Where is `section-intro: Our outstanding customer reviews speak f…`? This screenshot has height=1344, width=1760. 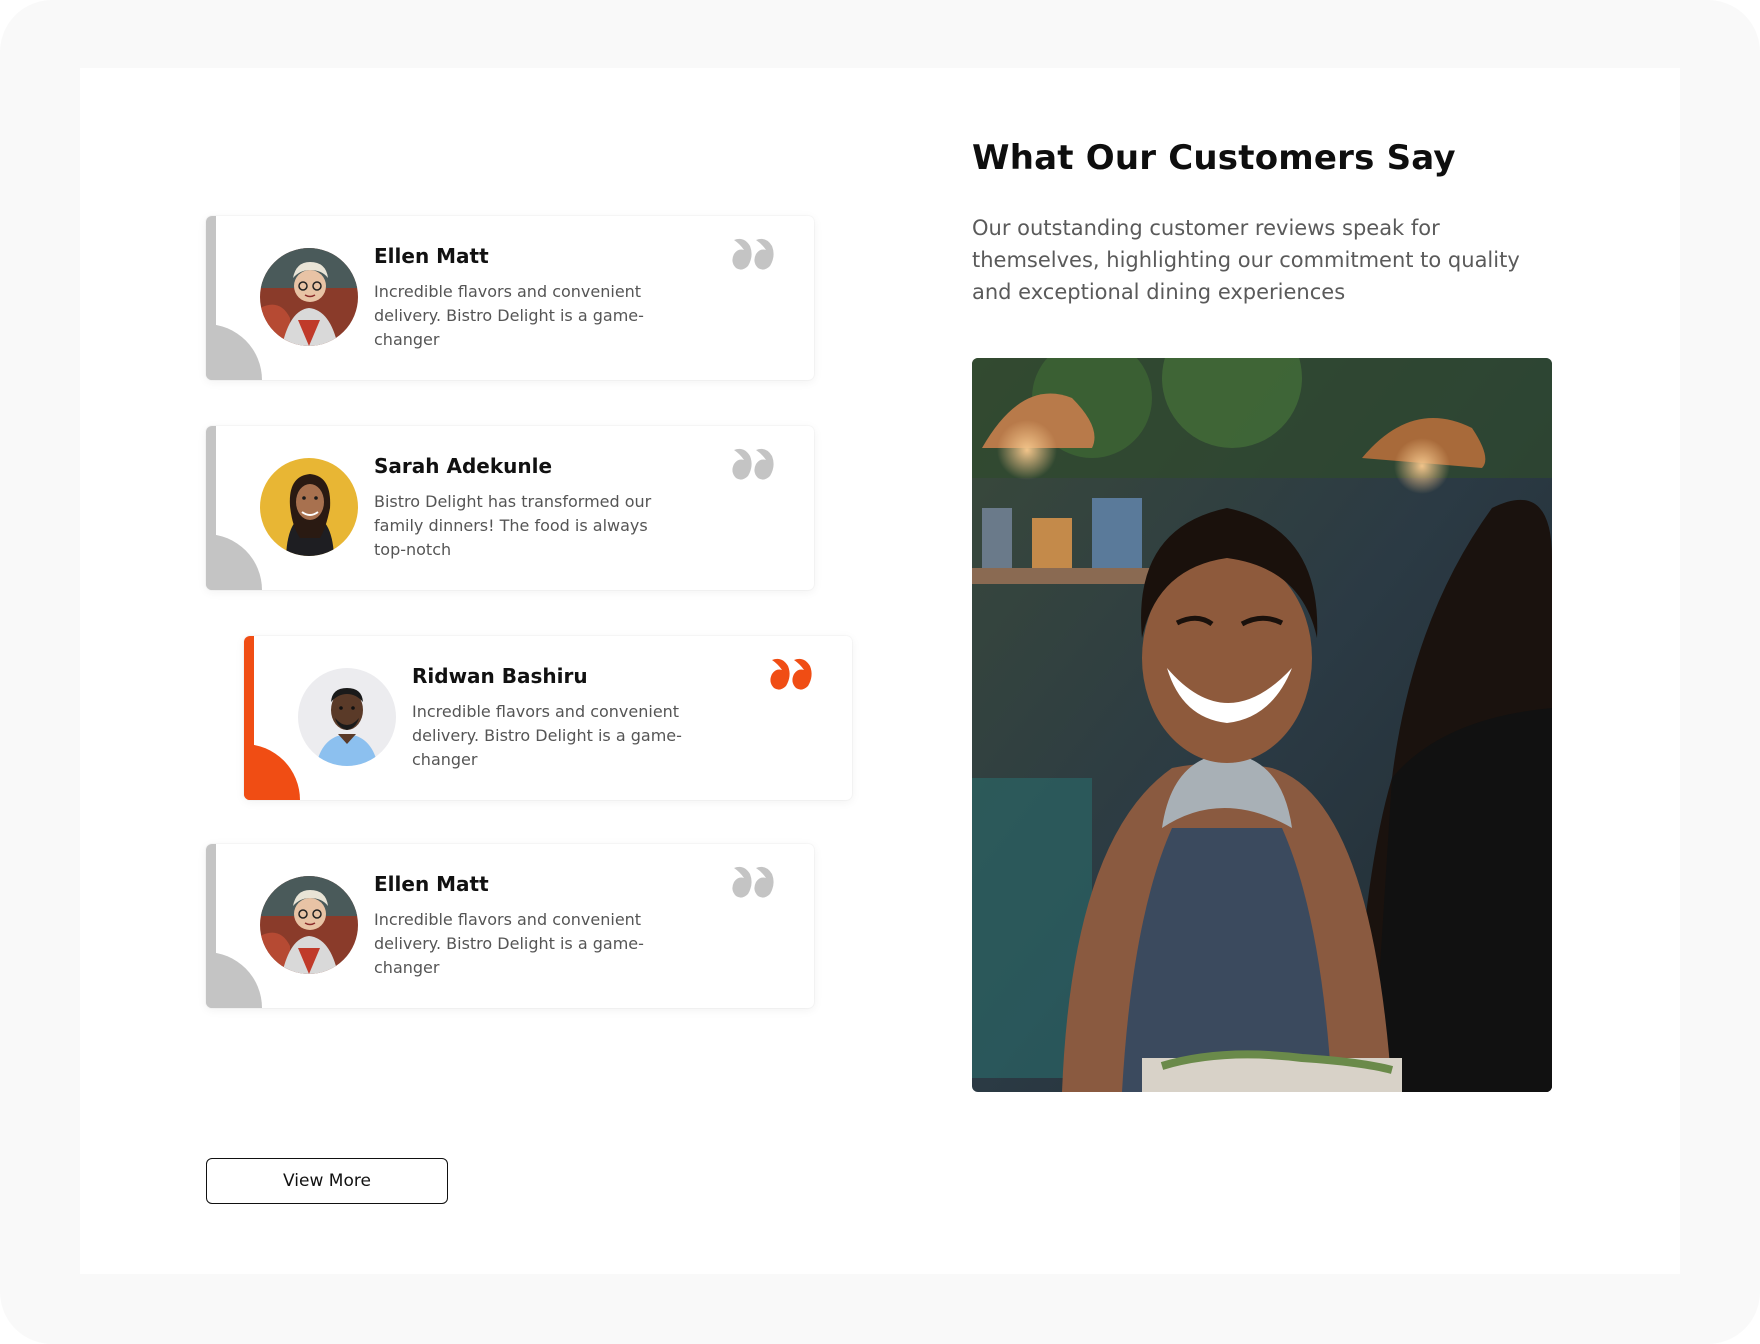
section-intro: Our outstanding customer reviews speak f… is located at coordinates (1246, 260).